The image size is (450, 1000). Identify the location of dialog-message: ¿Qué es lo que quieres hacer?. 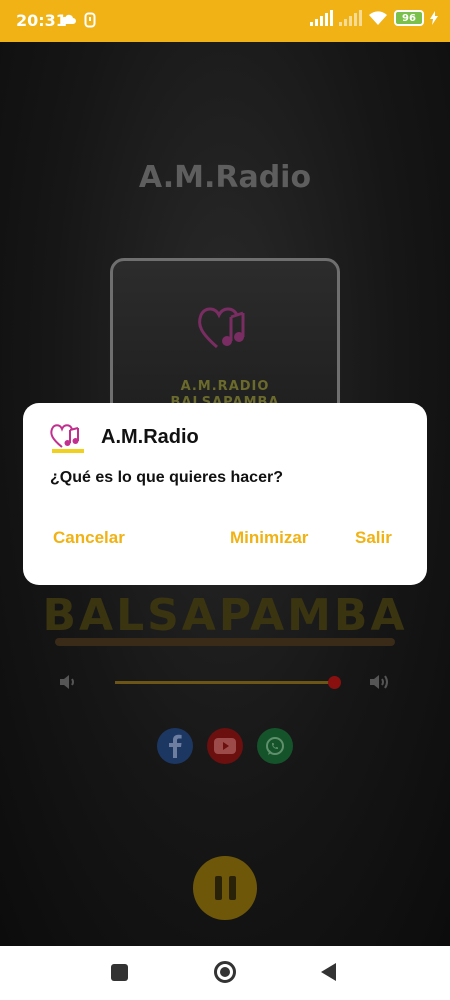
(166, 477).